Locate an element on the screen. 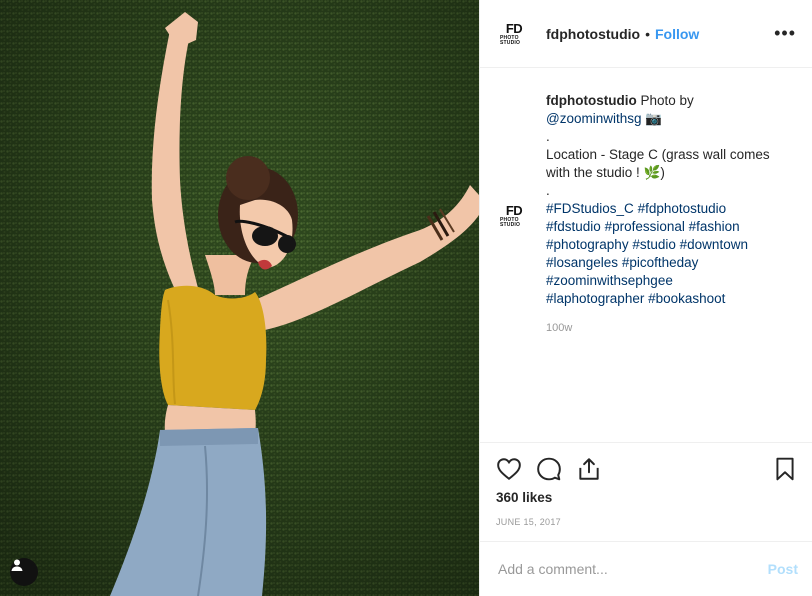 The image size is (812, 596). caption-avatar: FD PHOTO STUDIO is located at coordinates (514, 216).